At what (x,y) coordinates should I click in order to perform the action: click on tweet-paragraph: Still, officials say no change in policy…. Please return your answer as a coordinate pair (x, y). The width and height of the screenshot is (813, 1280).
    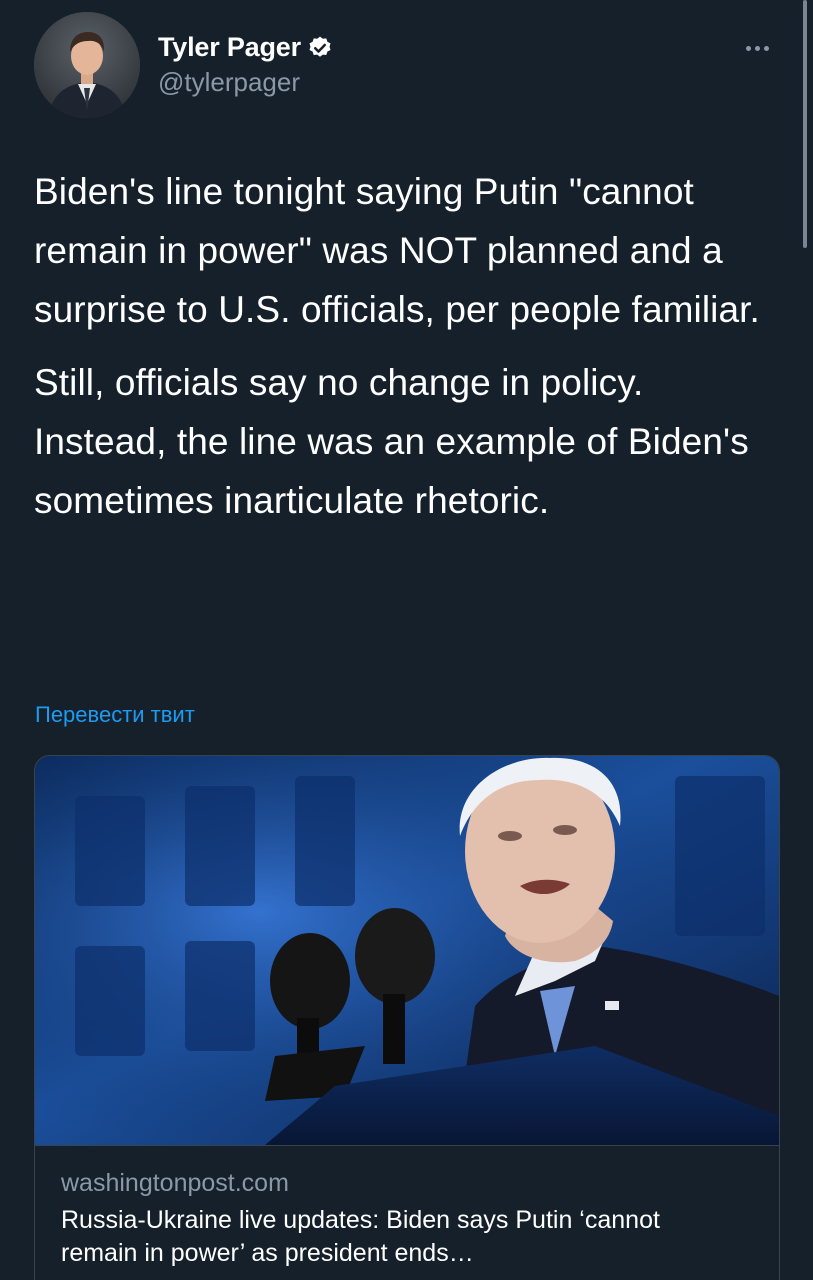
    Looking at the image, I should click on (391, 441).